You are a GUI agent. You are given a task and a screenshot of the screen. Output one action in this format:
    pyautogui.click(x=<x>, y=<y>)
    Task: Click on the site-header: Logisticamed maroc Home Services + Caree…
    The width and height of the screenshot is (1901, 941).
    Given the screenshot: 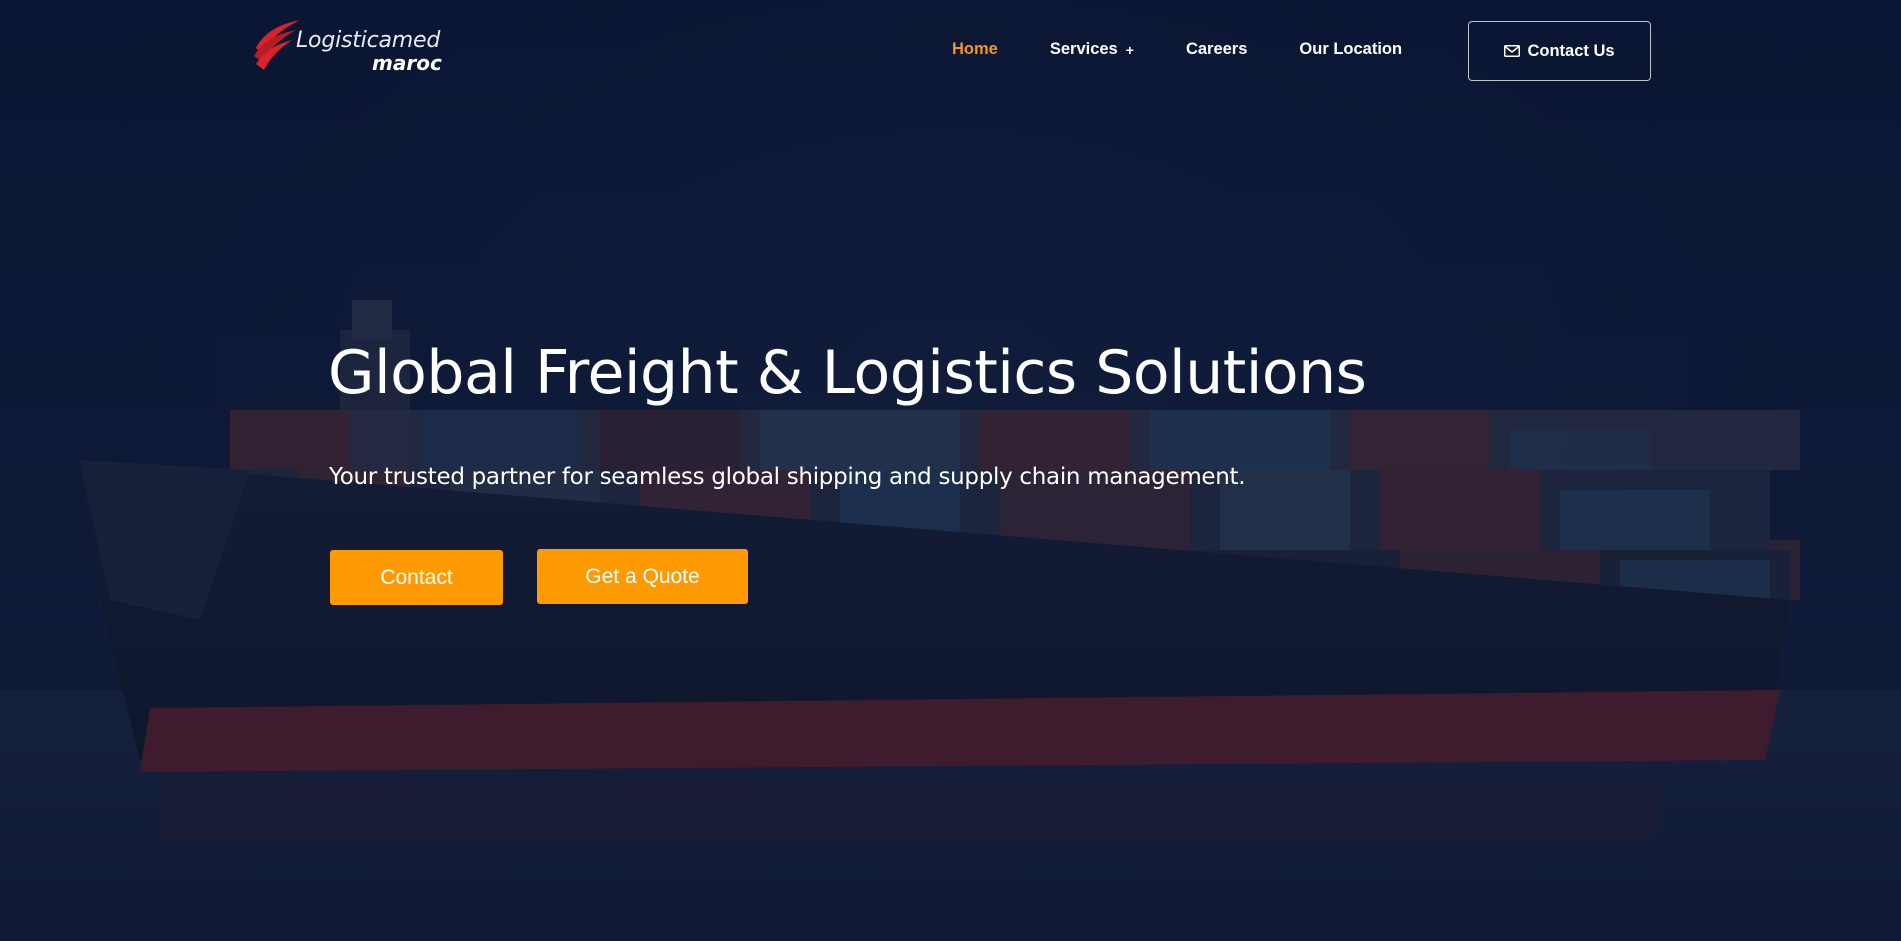 What is the action you would take?
    pyautogui.click(x=950, y=50)
    